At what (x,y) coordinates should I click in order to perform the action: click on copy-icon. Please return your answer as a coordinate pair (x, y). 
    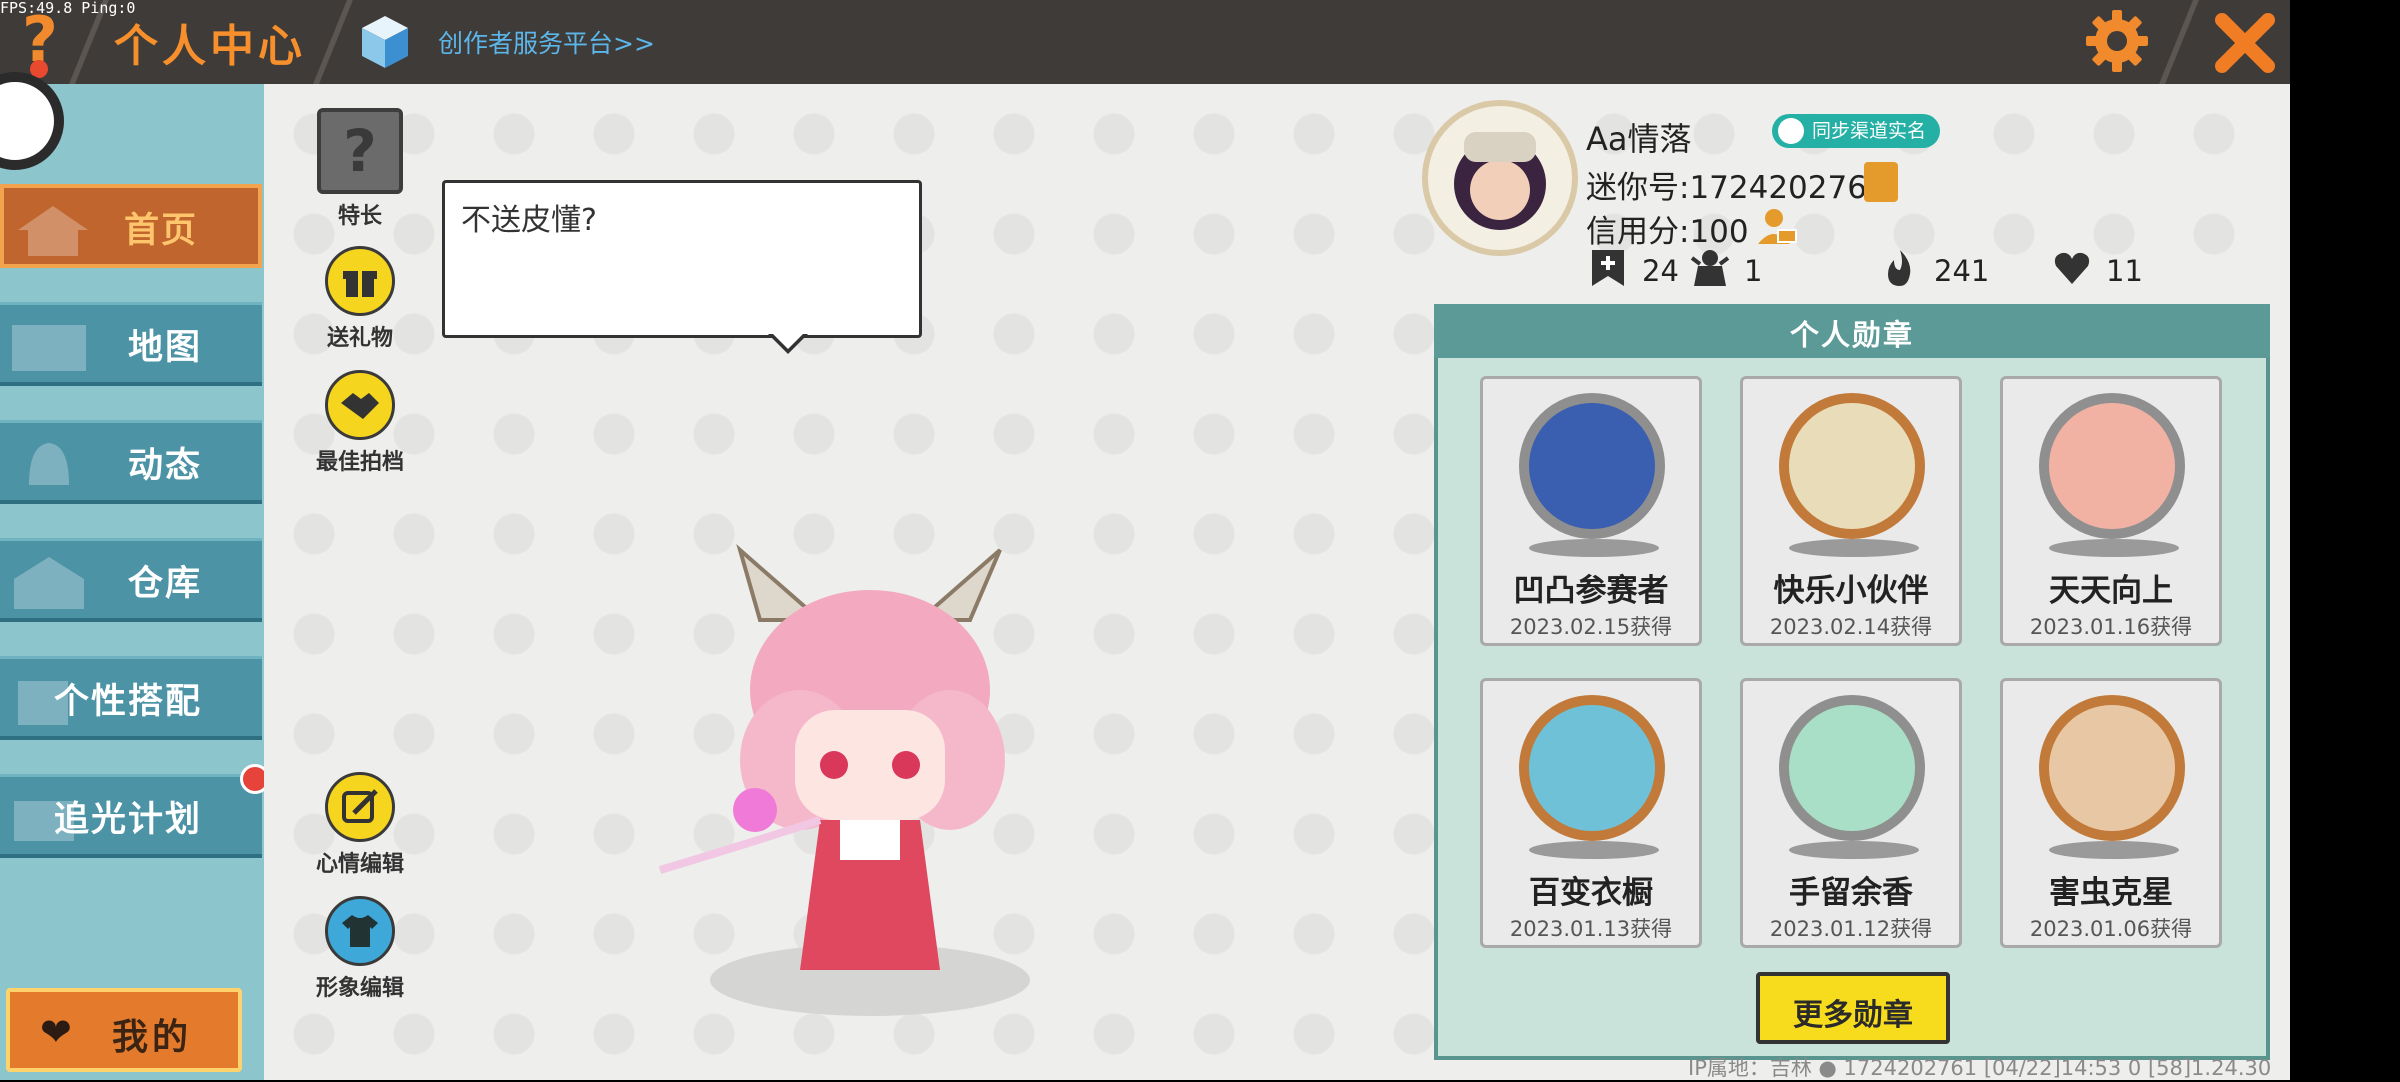
    Looking at the image, I should click on (1881, 182).